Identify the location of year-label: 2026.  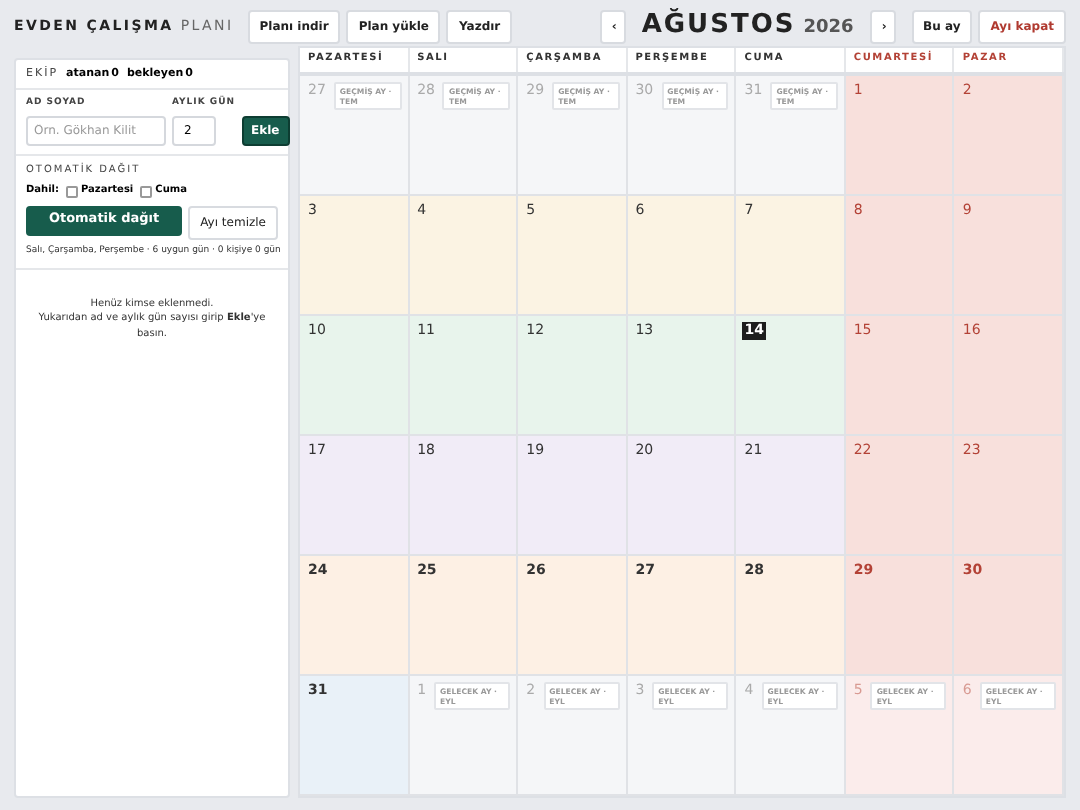
(828, 29).